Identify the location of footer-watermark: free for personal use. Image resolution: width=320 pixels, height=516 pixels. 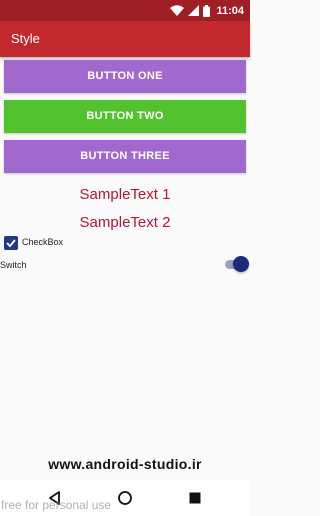
(56, 505).